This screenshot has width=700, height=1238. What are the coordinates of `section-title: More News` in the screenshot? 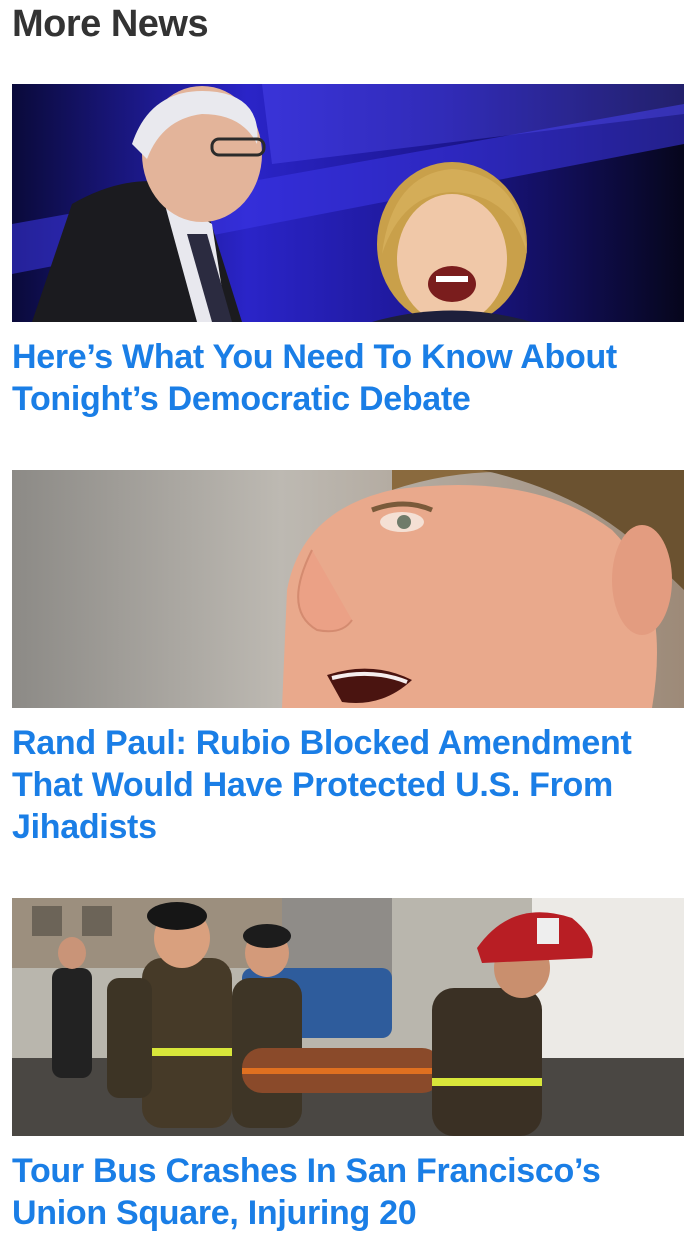 It's located at (110, 24).